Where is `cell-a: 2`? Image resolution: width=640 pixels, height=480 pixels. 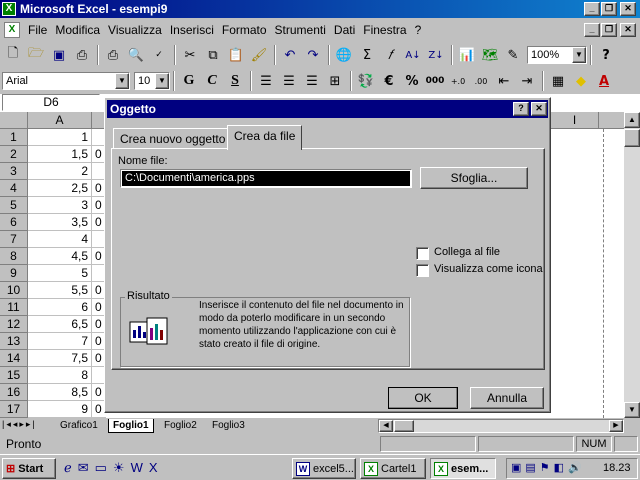 cell-a: 2 is located at coordinates (60, 171).